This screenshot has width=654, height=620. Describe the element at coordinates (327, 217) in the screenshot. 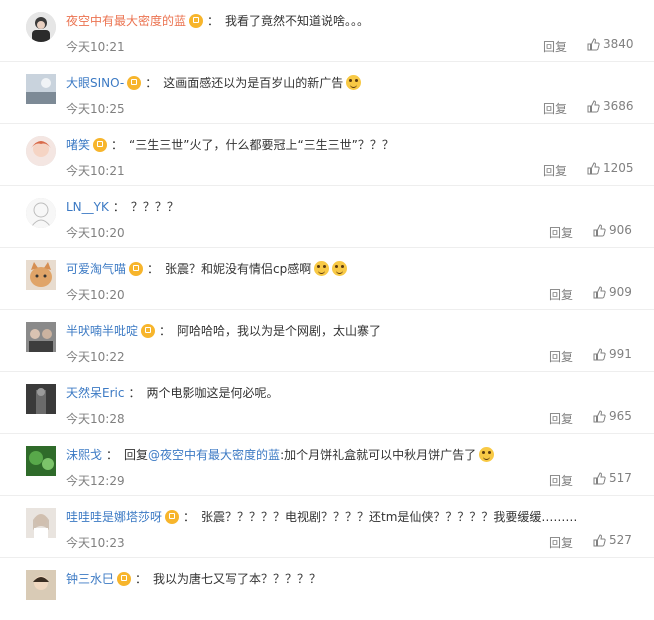

I see `comment-item: LN__YK： ？？？？ 今天10:20 回复 906` at that location.